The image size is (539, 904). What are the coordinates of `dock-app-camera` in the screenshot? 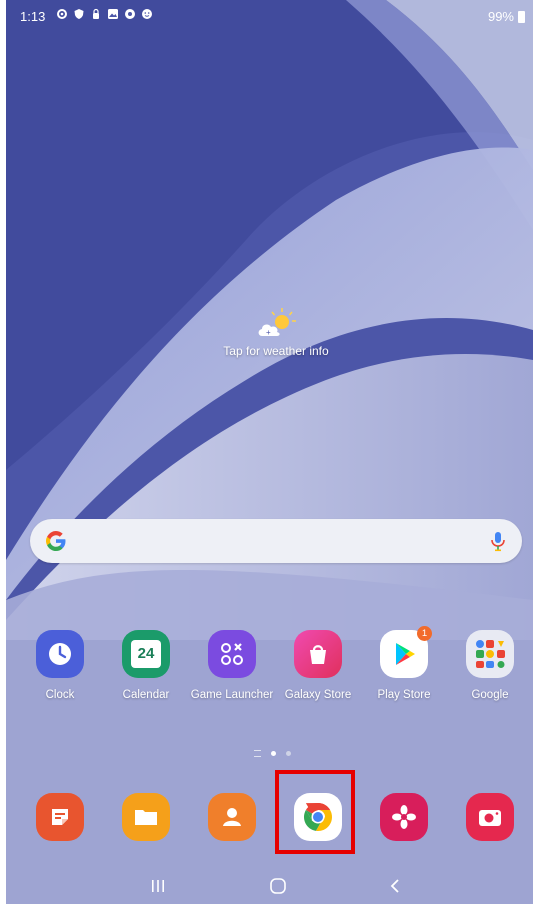 It's located at (490, 817).